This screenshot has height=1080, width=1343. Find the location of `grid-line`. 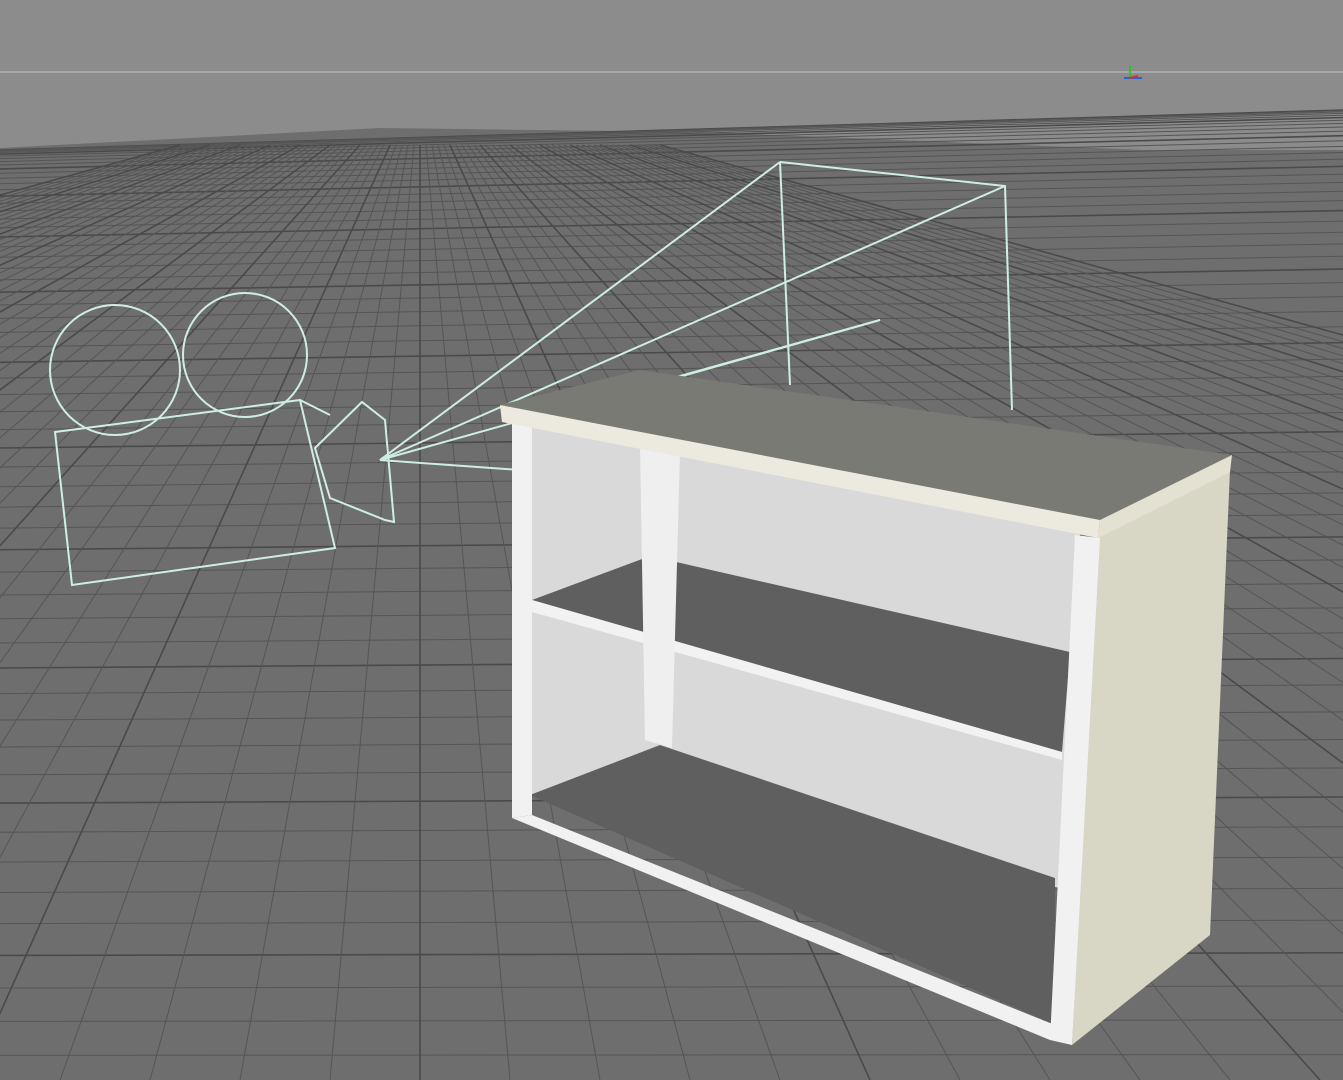

grid-line is located at coordinates (671, 1055).